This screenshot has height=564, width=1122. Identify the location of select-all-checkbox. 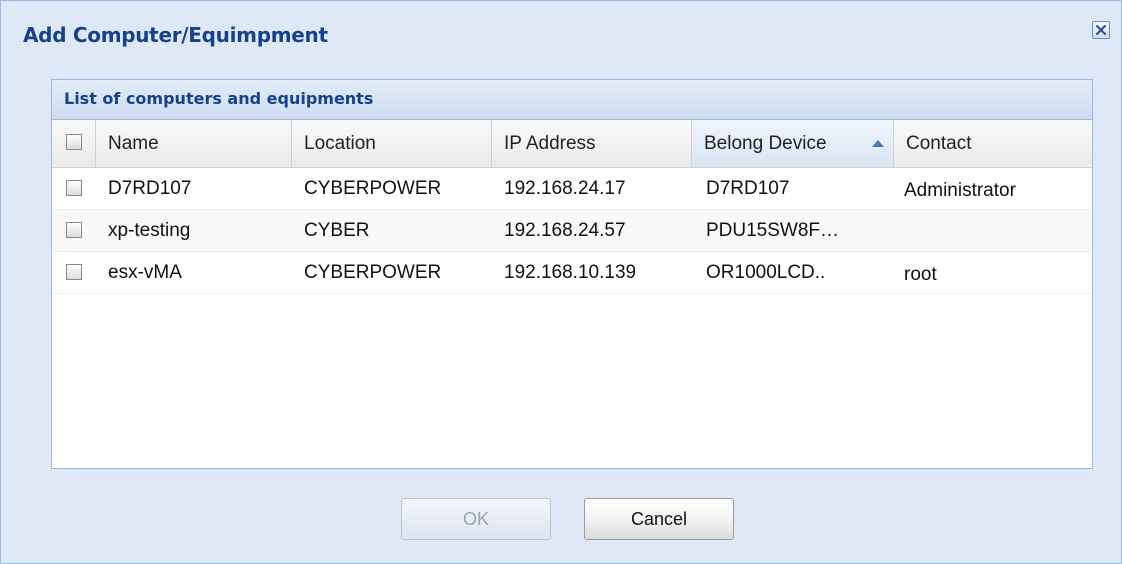
(74, 142).